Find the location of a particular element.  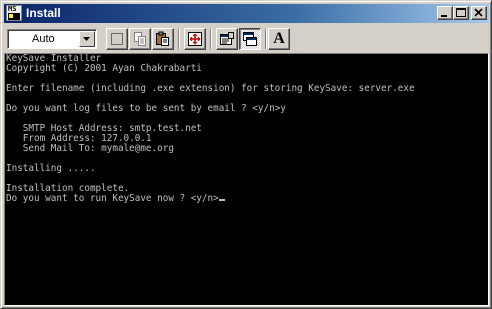

paste-icon is located at coordinates (162, 38).